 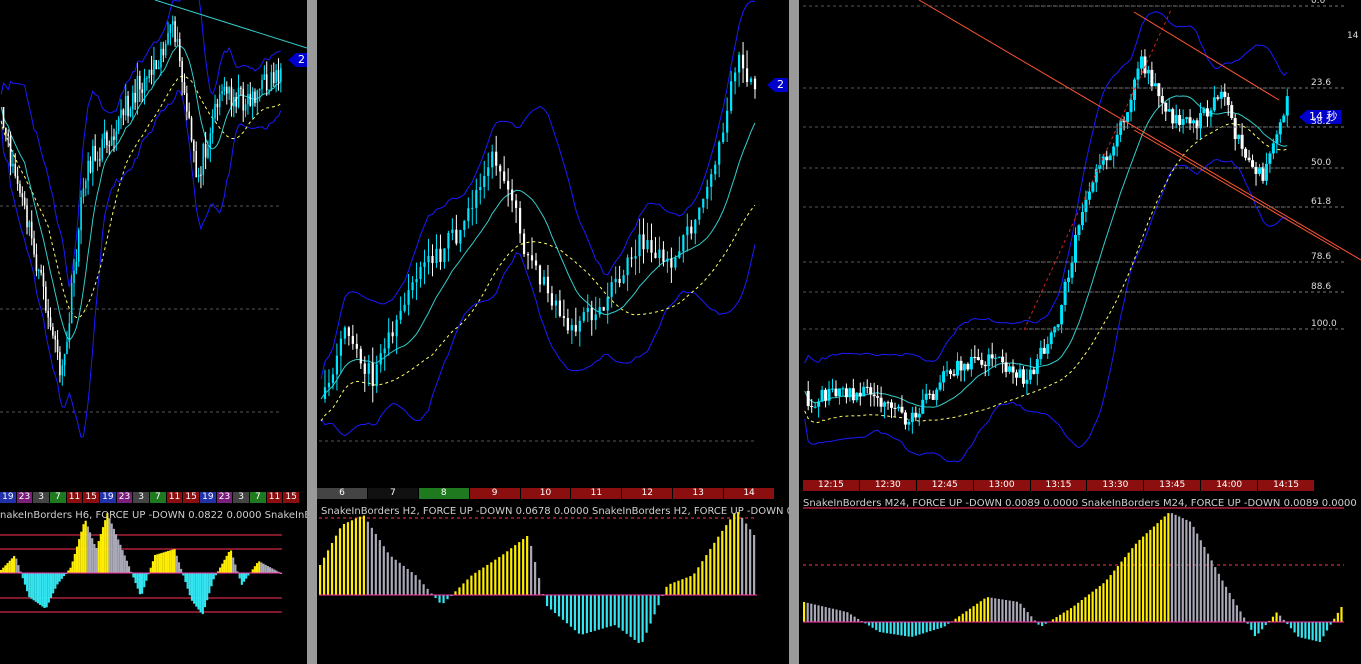 What do you see at coordinates (1321, 122) in the screenshot?
I see `fib-level-label: 38.2` at bounding box center [1321, 122].